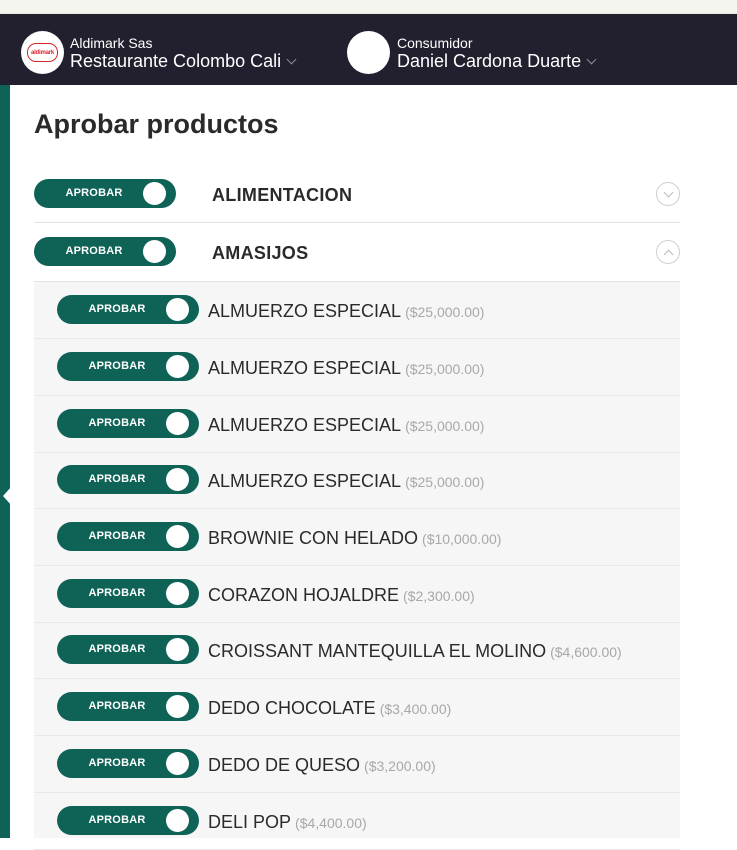 Image resolution: width=737 pixels, height=850 pixels. I want to click on collapse-chevron-icon, so click(668, 252).